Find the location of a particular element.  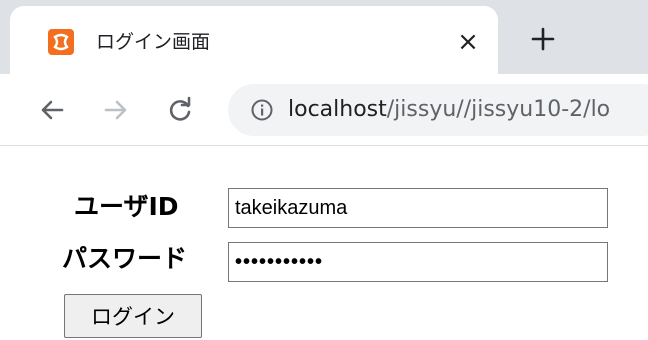

info-icon is located at coordinates (262, 110).